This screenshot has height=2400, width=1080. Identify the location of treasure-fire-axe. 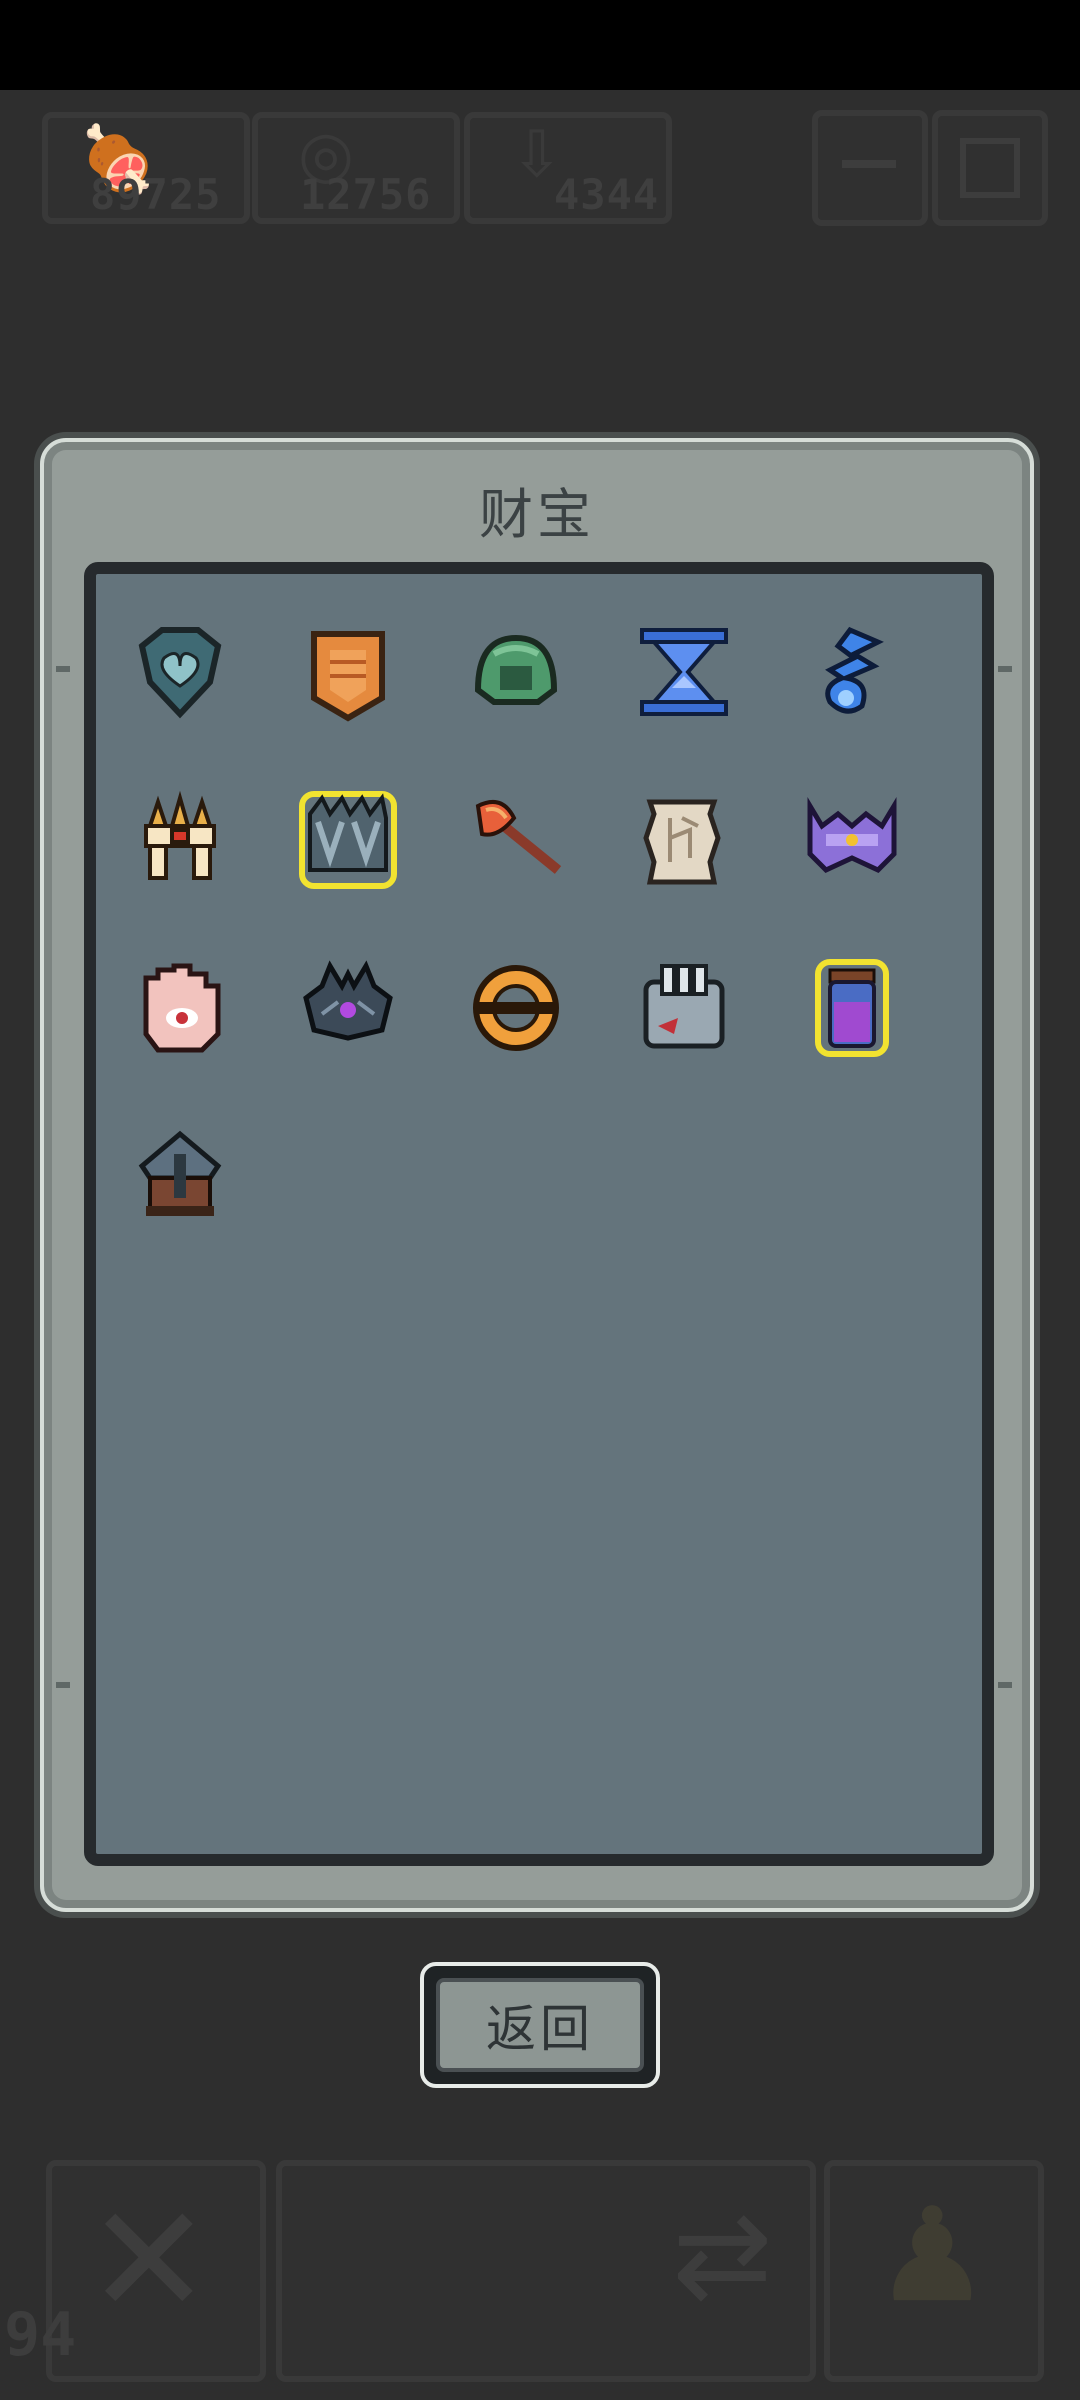
(550, 874).